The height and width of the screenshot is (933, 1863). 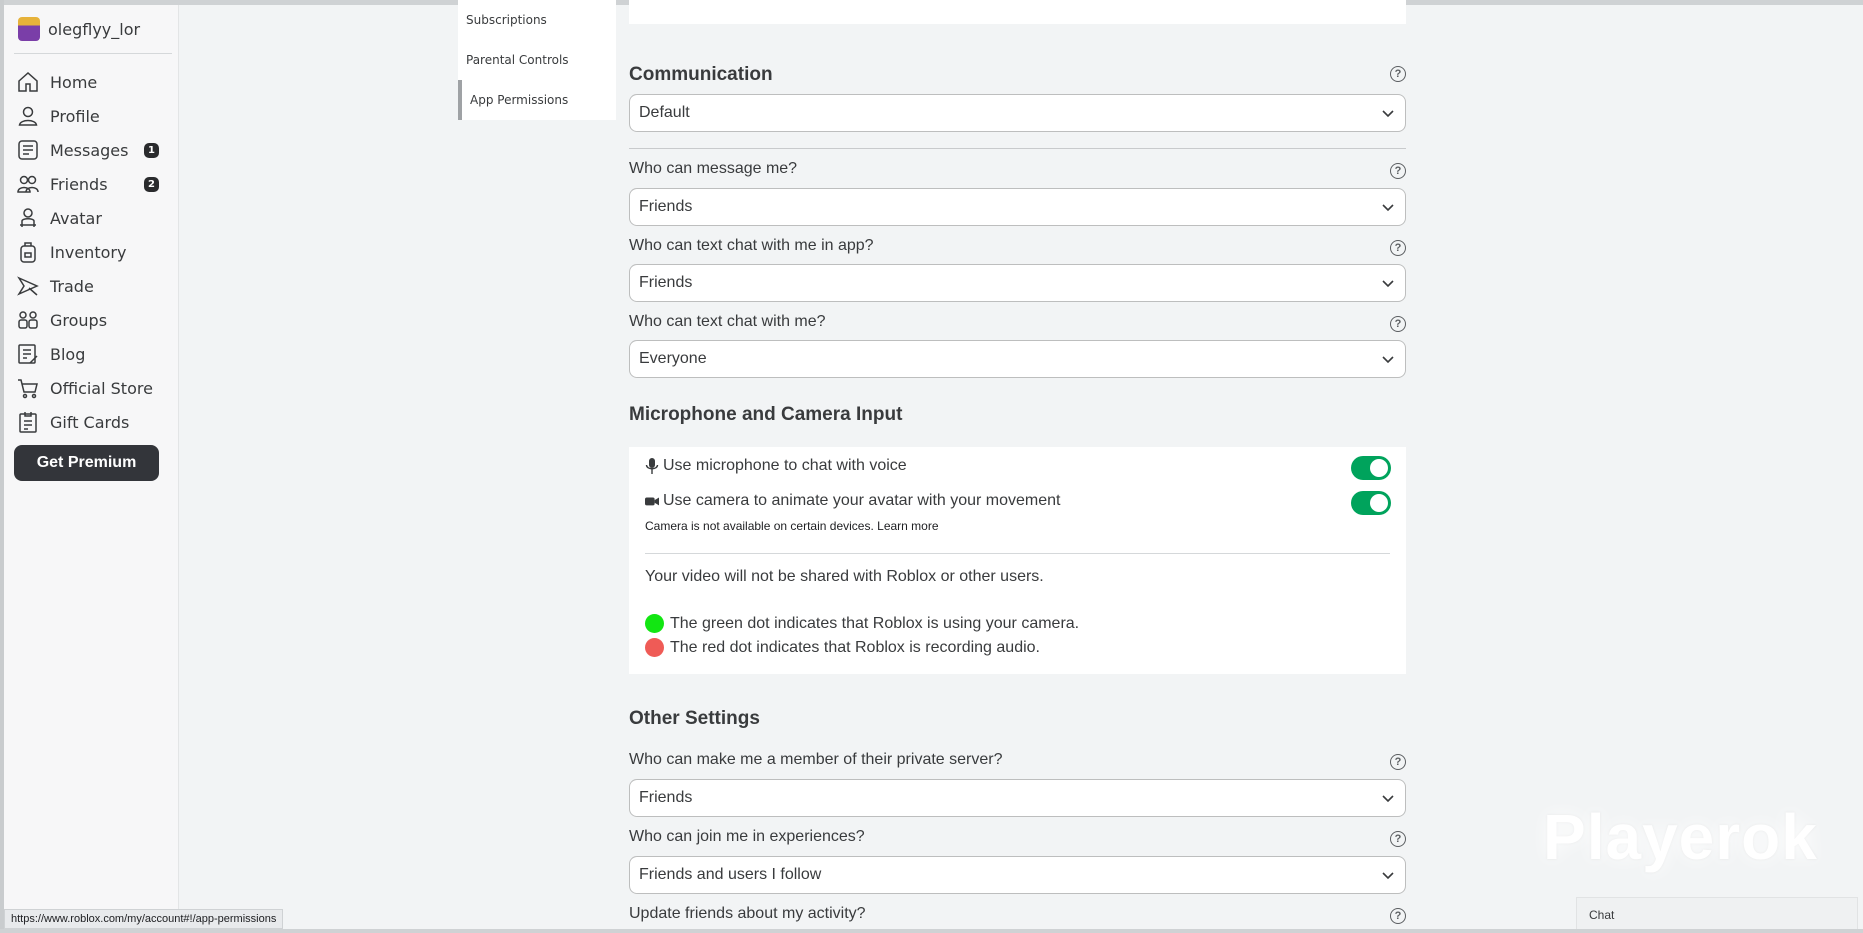 What do you see at coordinates (94, 29) in the screenshot?
I see `username: olegflyy_lor` at bounding box center [94, 29].